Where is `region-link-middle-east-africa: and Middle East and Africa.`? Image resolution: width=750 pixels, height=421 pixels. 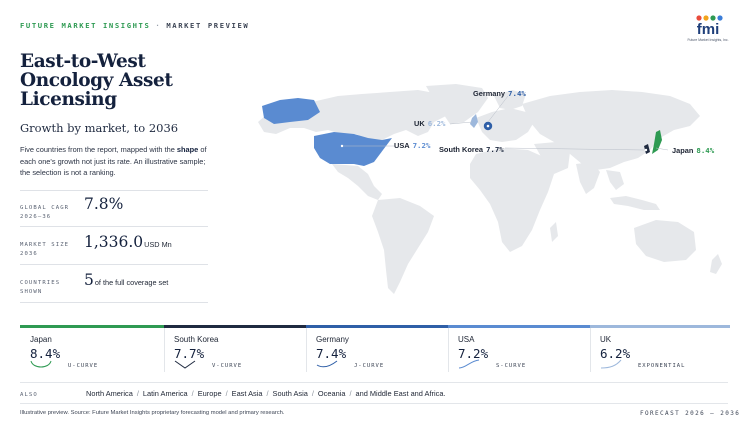
region-link-middle-east-africa: and Middle East and Africa. is located at coordinates (401, 393).